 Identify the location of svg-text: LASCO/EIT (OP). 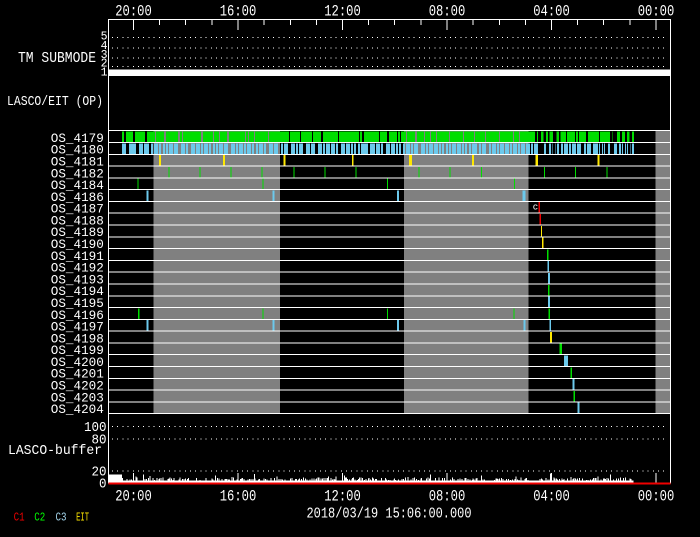
(55, 102).